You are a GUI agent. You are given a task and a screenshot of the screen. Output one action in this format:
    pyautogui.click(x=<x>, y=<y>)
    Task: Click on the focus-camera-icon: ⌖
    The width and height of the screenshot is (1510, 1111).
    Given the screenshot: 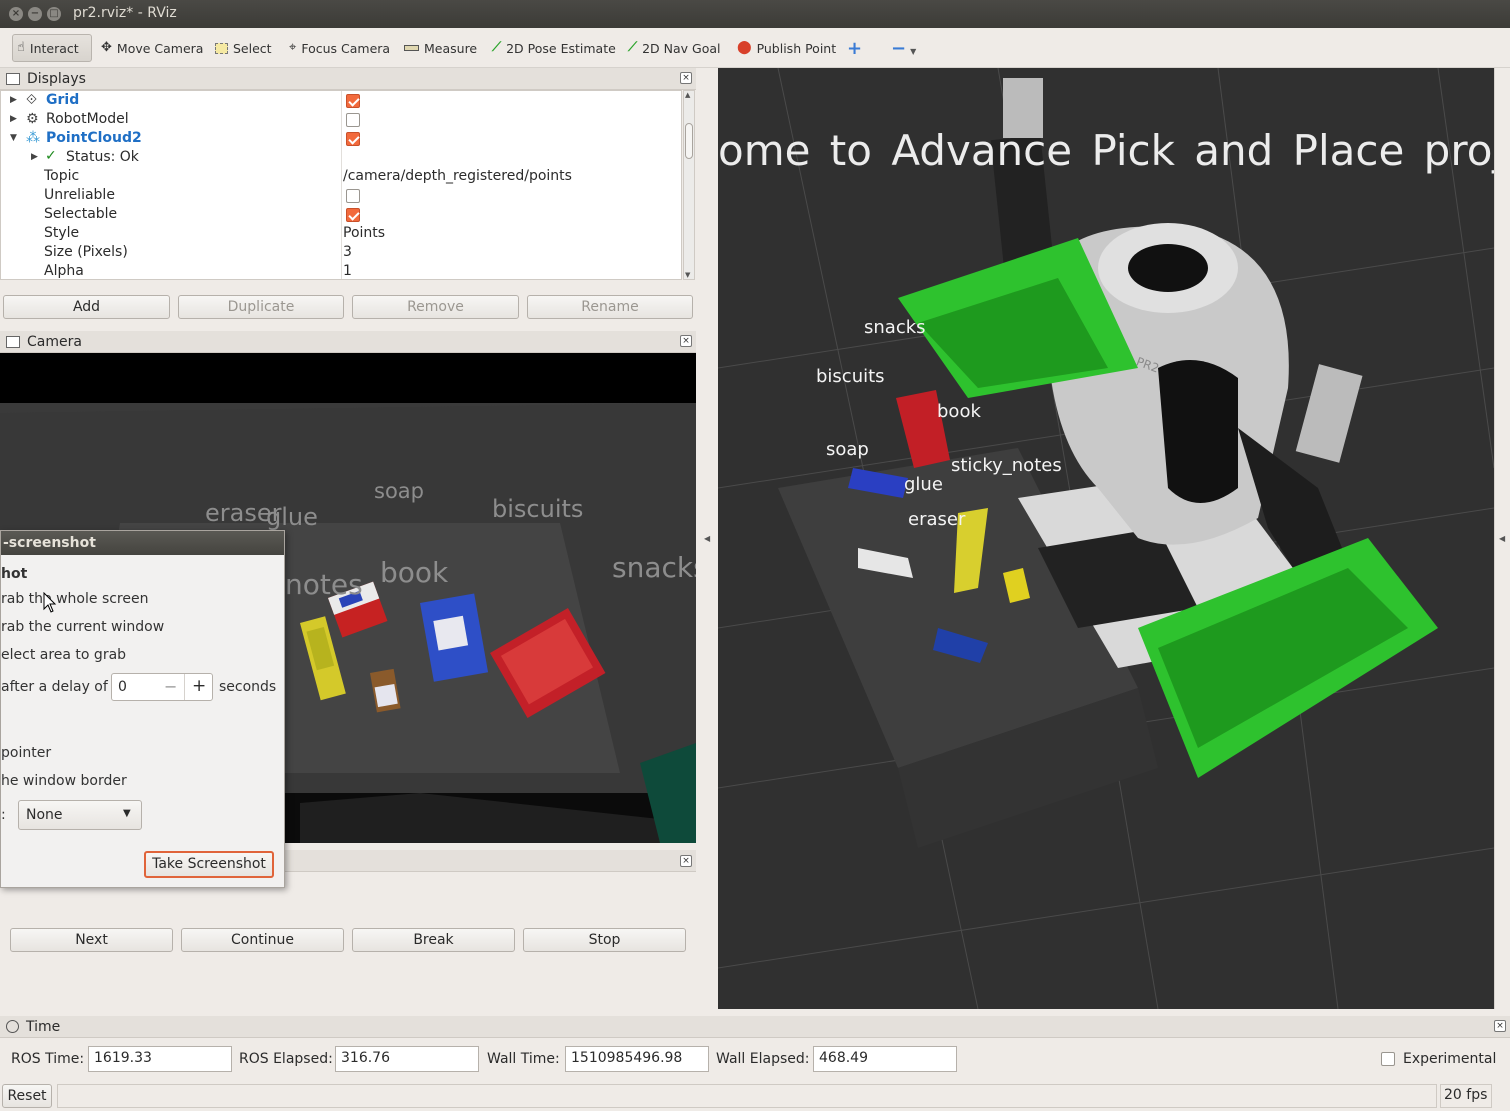 What is the action you would take?
    pyautogui.click(x=293, y=47)
    